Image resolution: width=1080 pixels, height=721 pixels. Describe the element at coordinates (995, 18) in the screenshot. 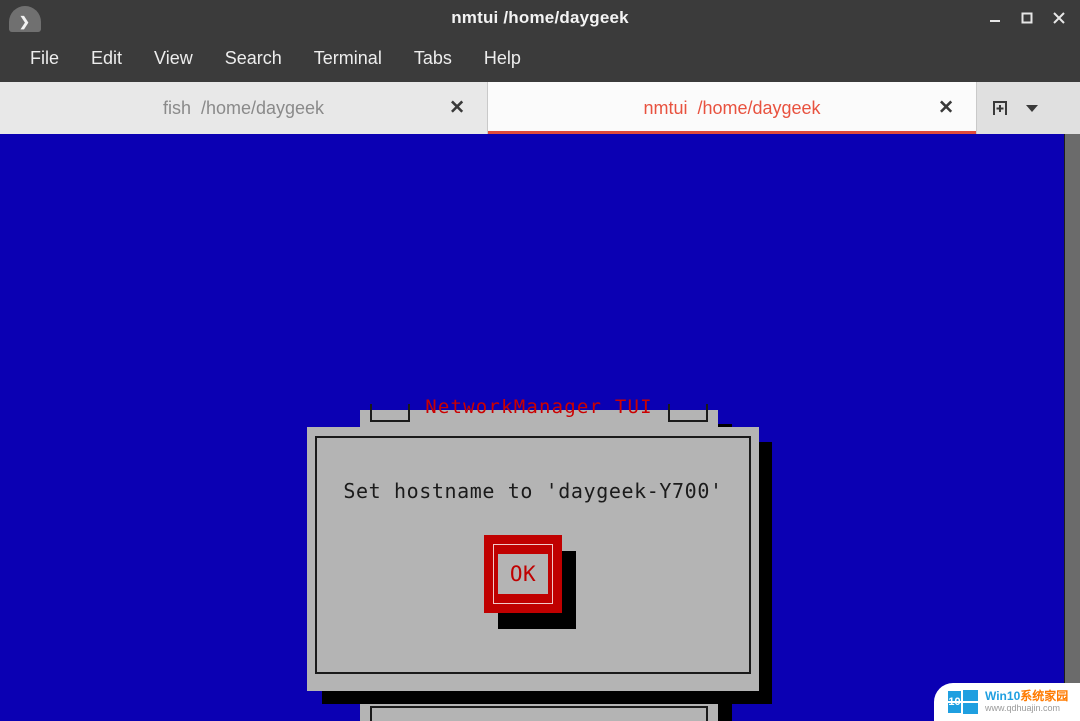

I see `minimize-icon` at that location.